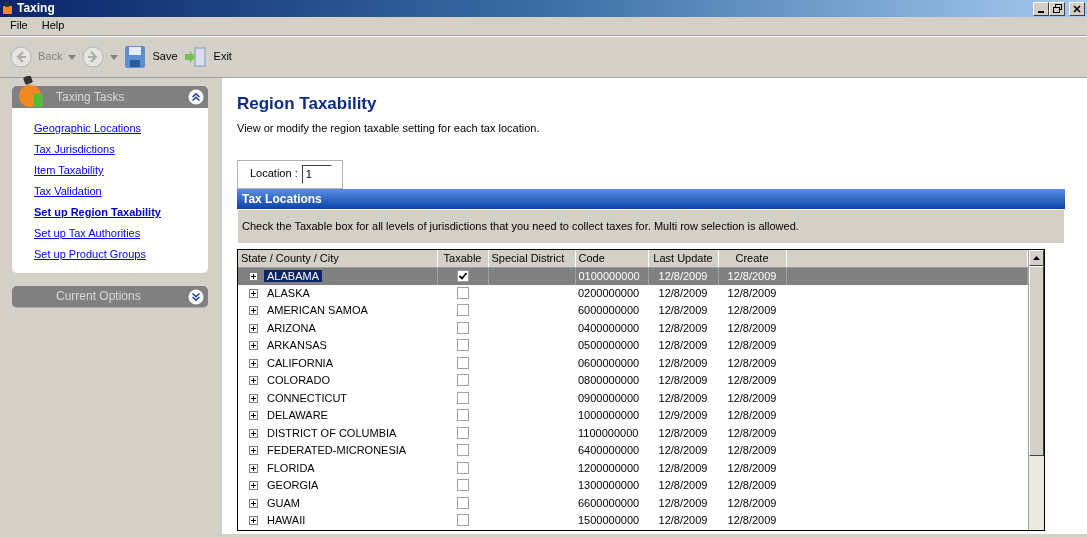 The height and width of the screenshot is (538, 1087). I want to click on menu-item: Help, so click(53, 26).